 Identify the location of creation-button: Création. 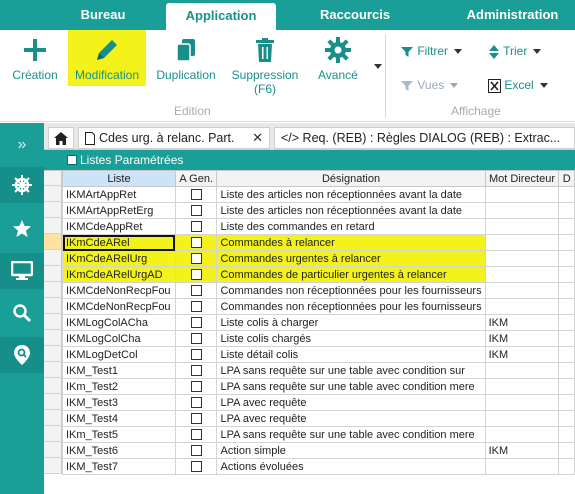
(35, 58).